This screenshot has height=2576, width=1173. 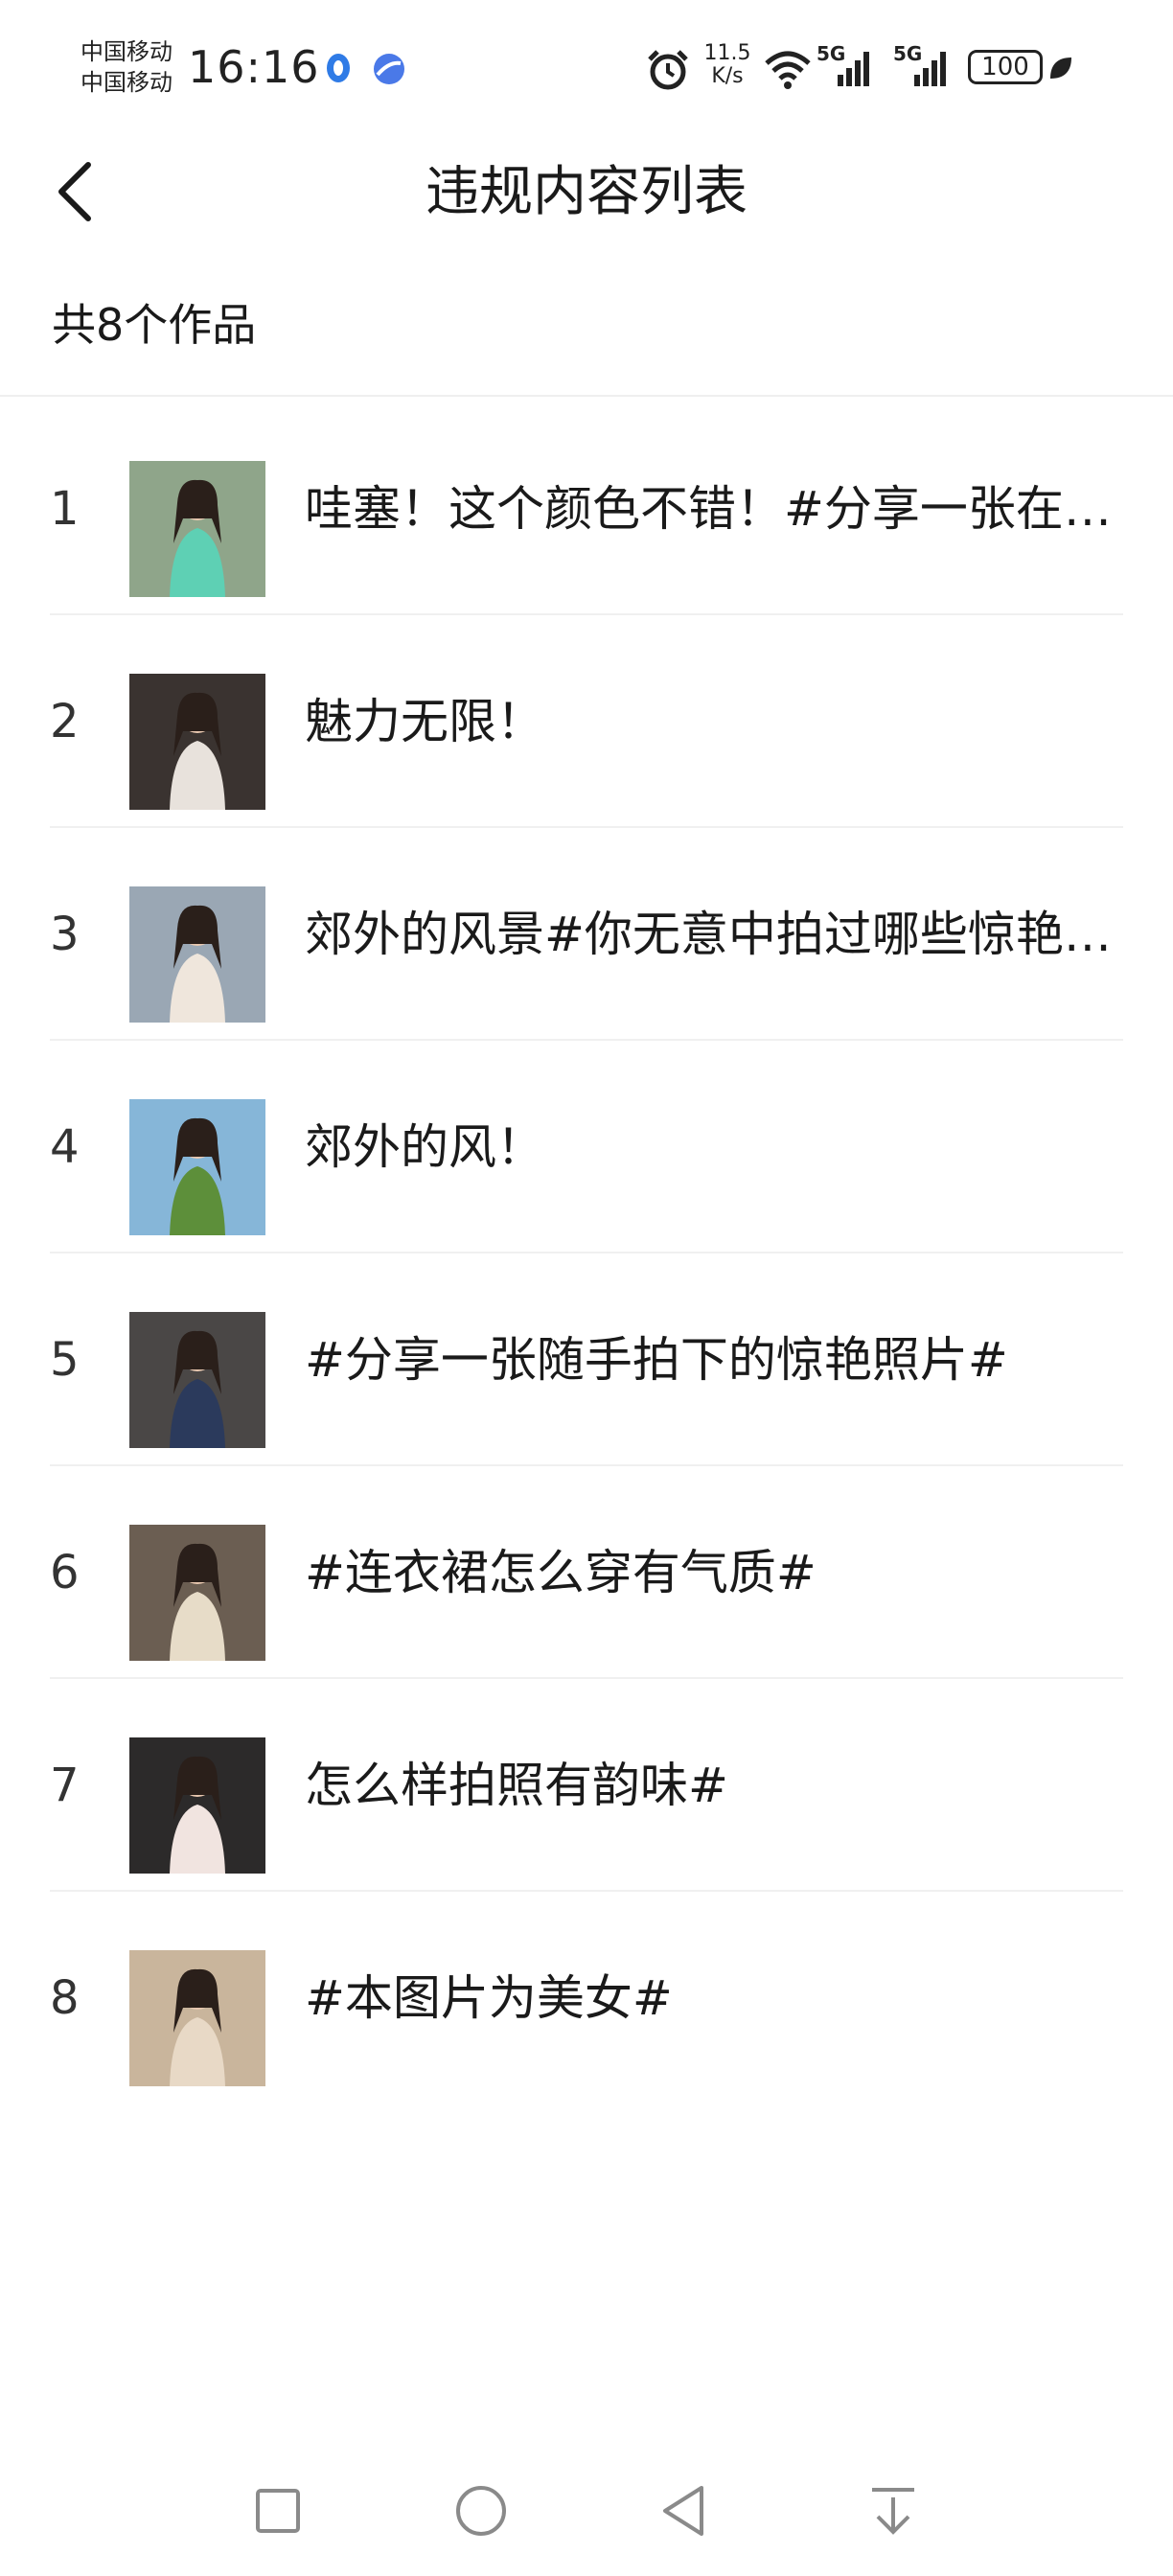 I want to click on net-speed: 11.5 K/s, so click(x=727, y=65).